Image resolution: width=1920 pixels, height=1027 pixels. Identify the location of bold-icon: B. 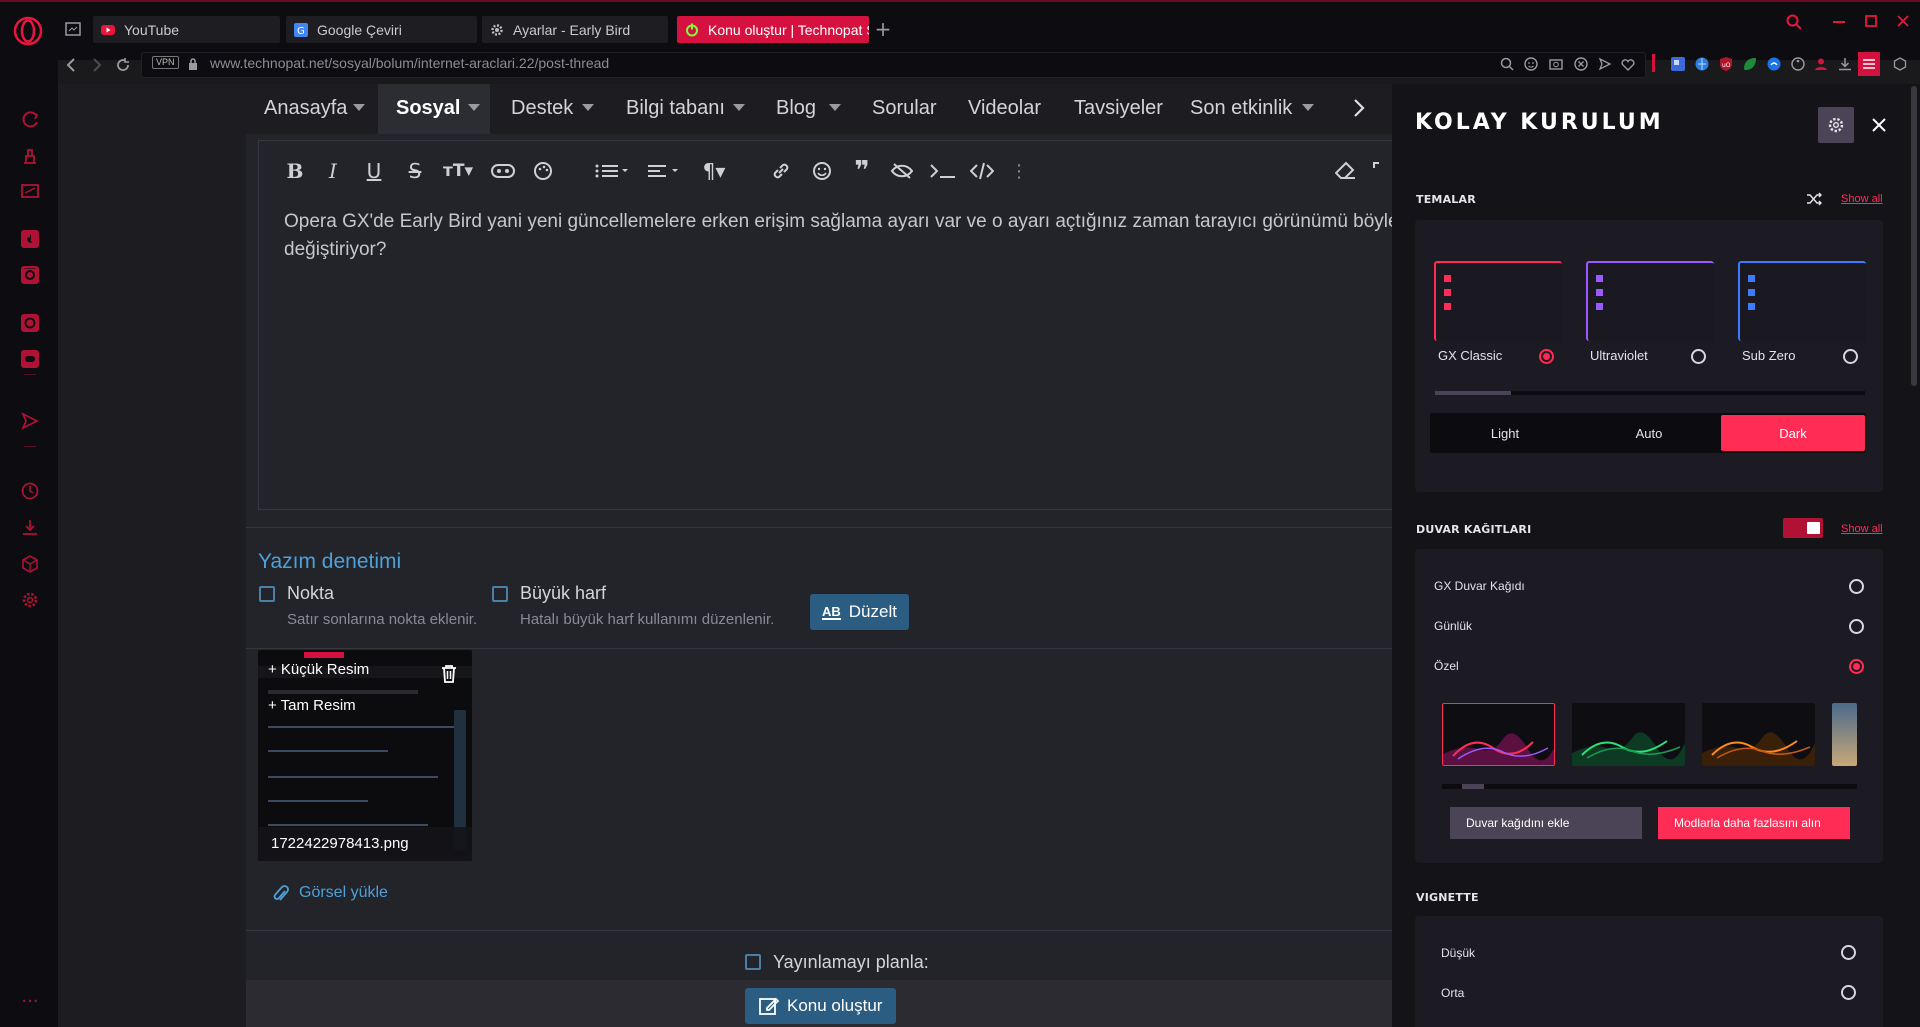
(295, 171).